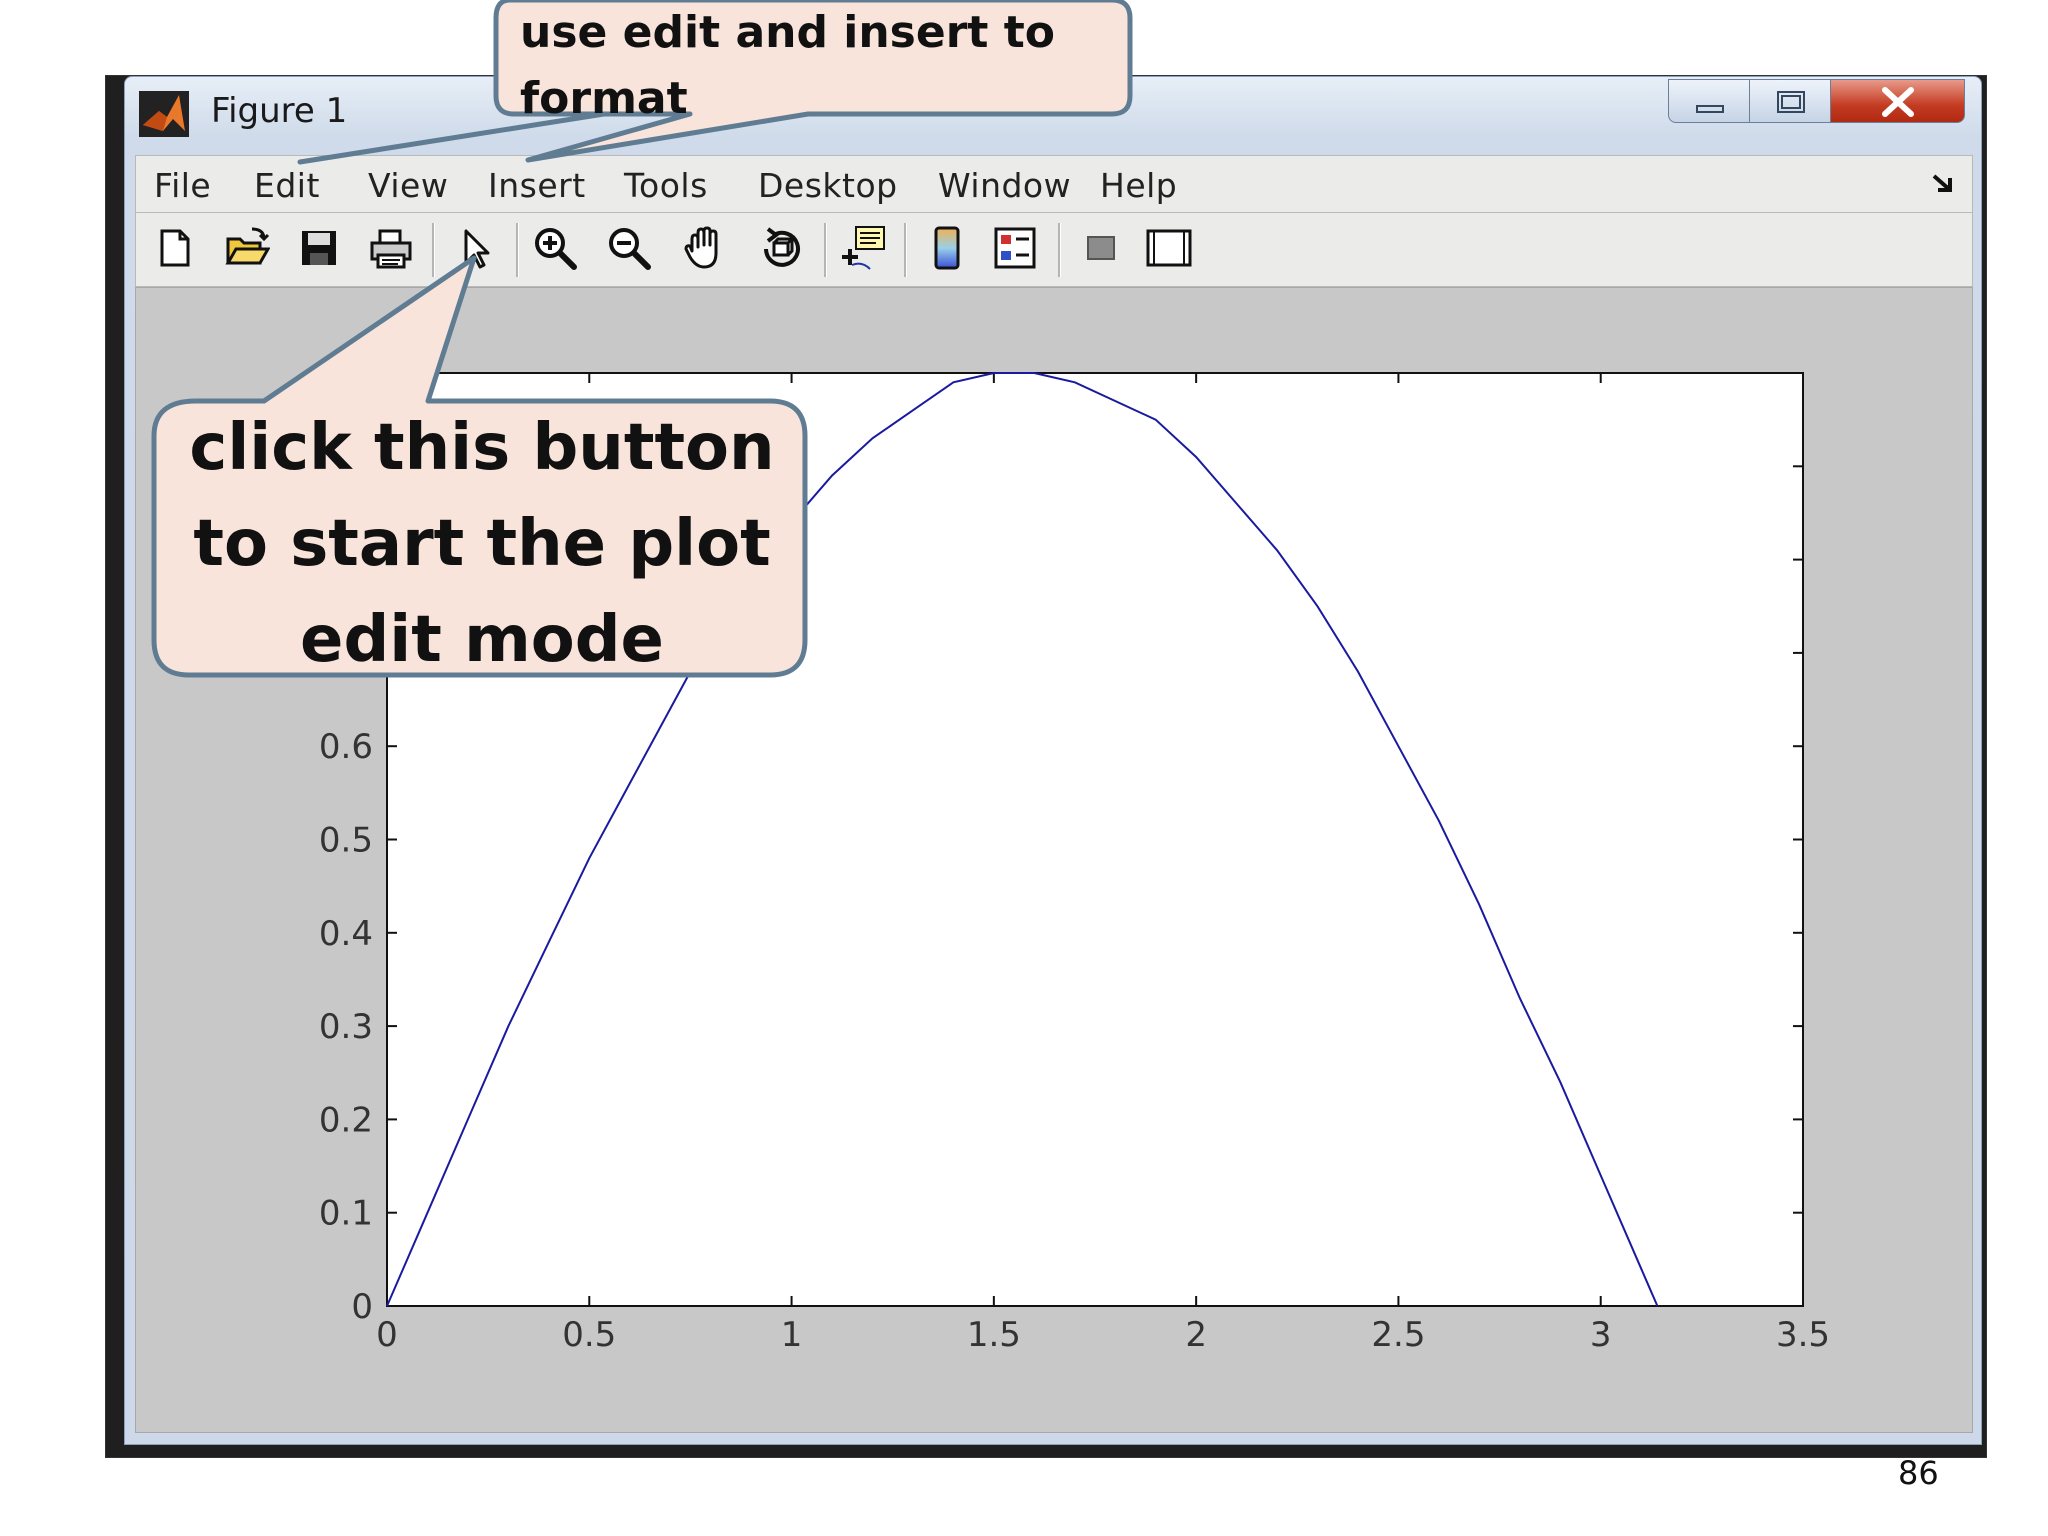 This screenshot has height=1536, width=2048. I want to click on slide-page-number: 86, so click(1918, 1473).